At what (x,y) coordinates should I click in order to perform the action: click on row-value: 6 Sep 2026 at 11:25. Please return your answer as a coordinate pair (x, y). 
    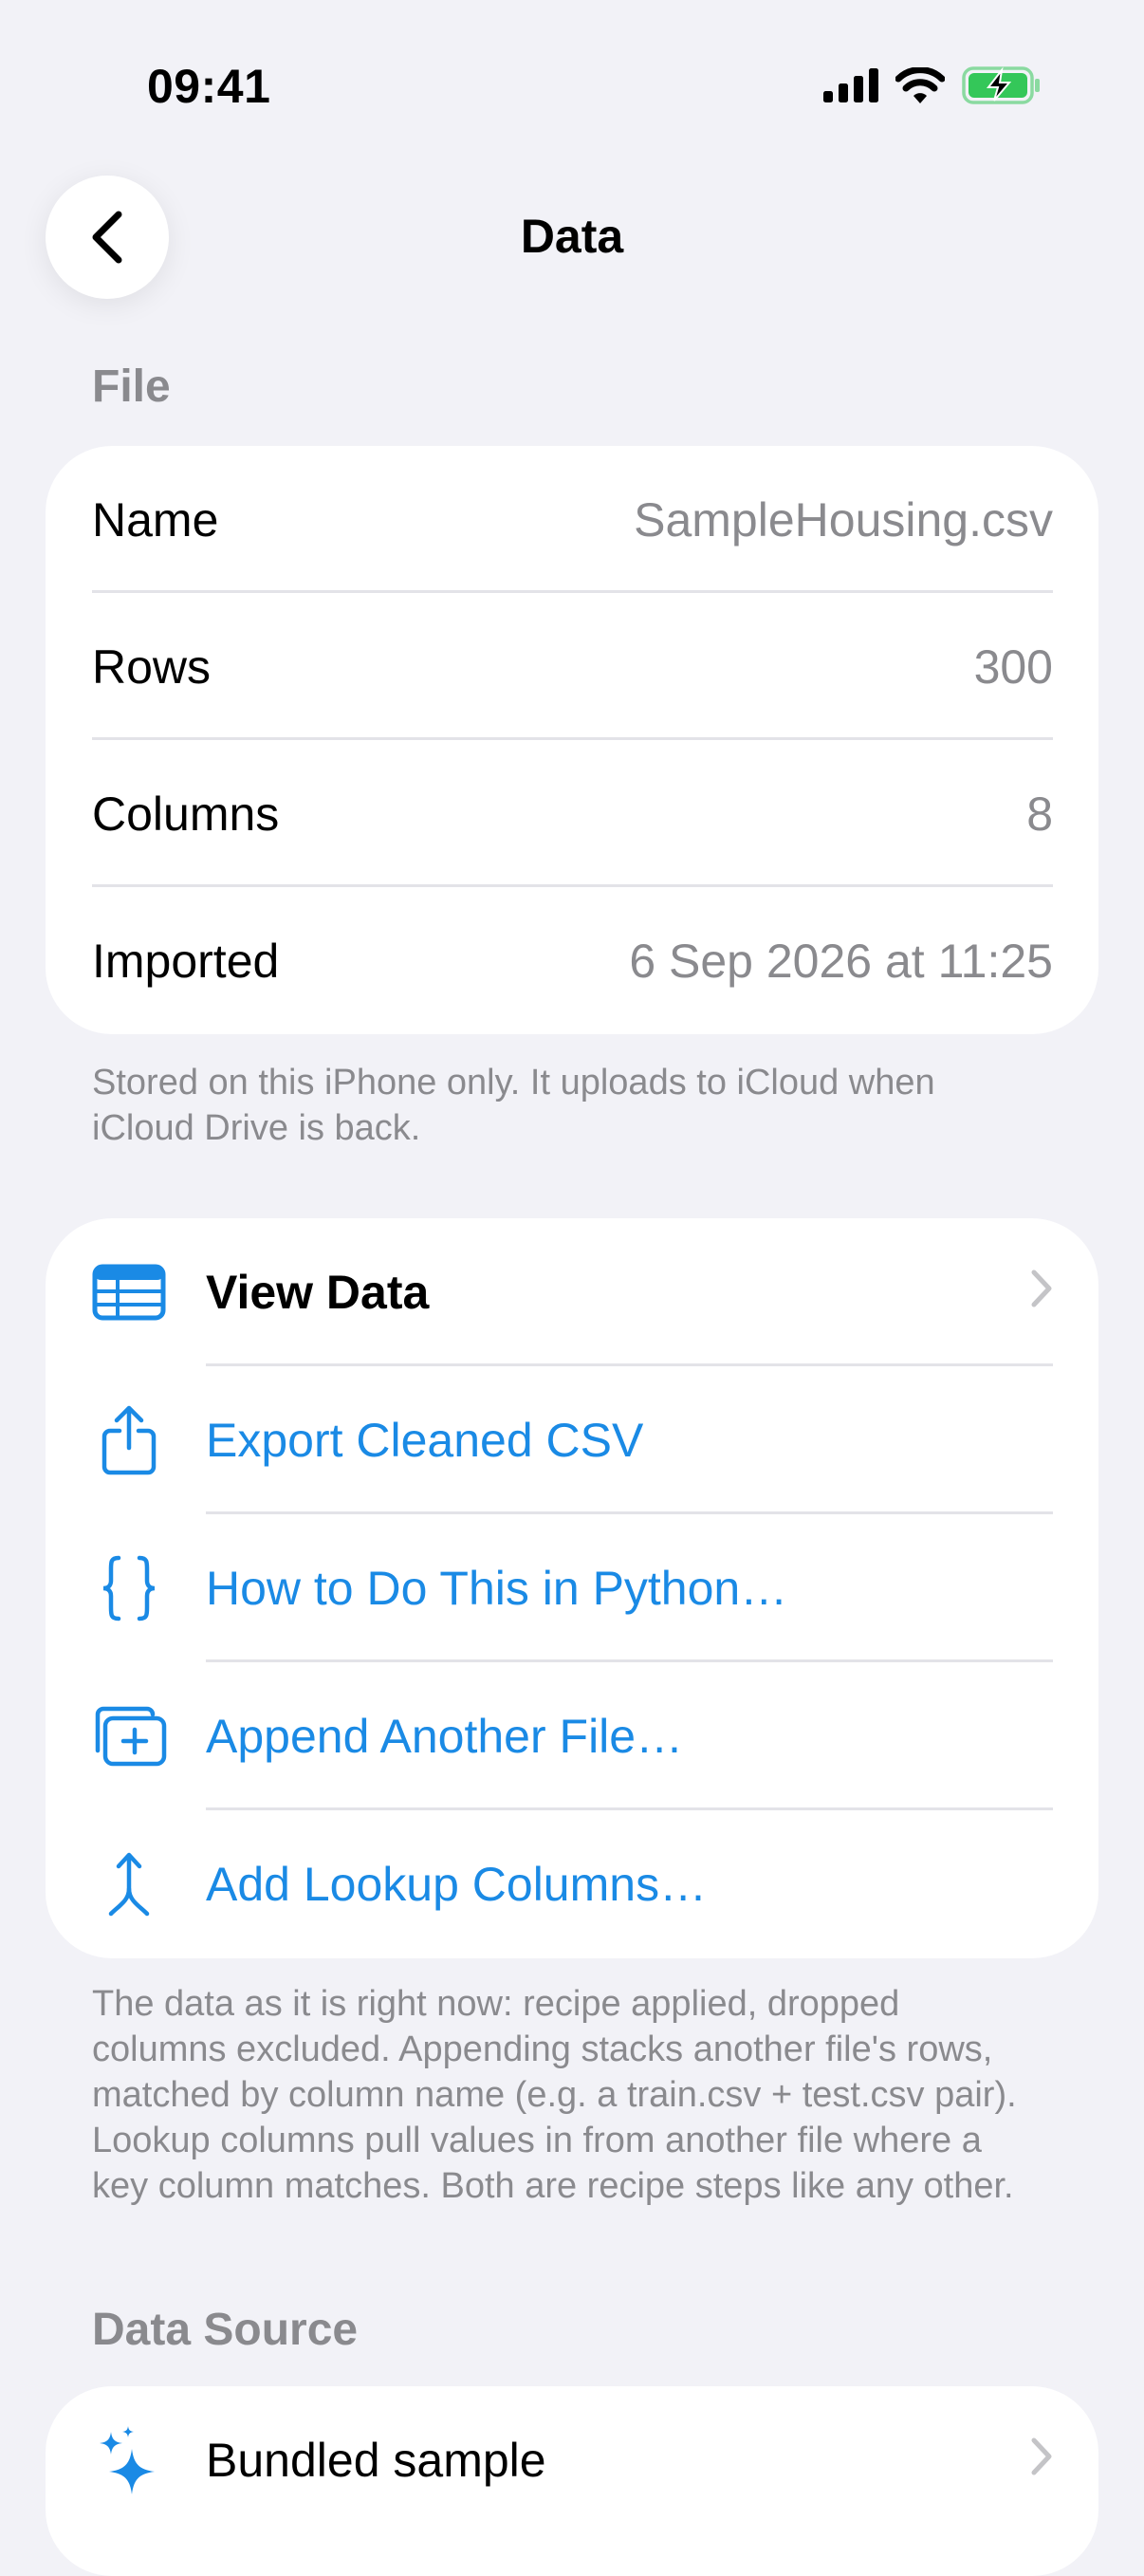
    Looking at the image, I should click on (841, 961).